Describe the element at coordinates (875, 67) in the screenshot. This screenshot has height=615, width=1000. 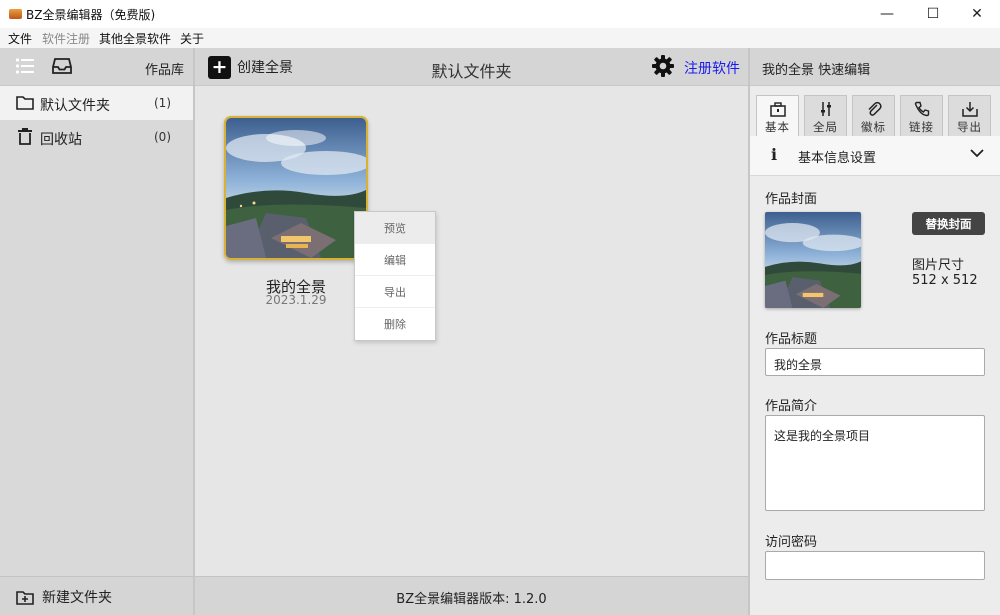
I see `quick-edit-header: 我的全景 快速编辑` at that location.